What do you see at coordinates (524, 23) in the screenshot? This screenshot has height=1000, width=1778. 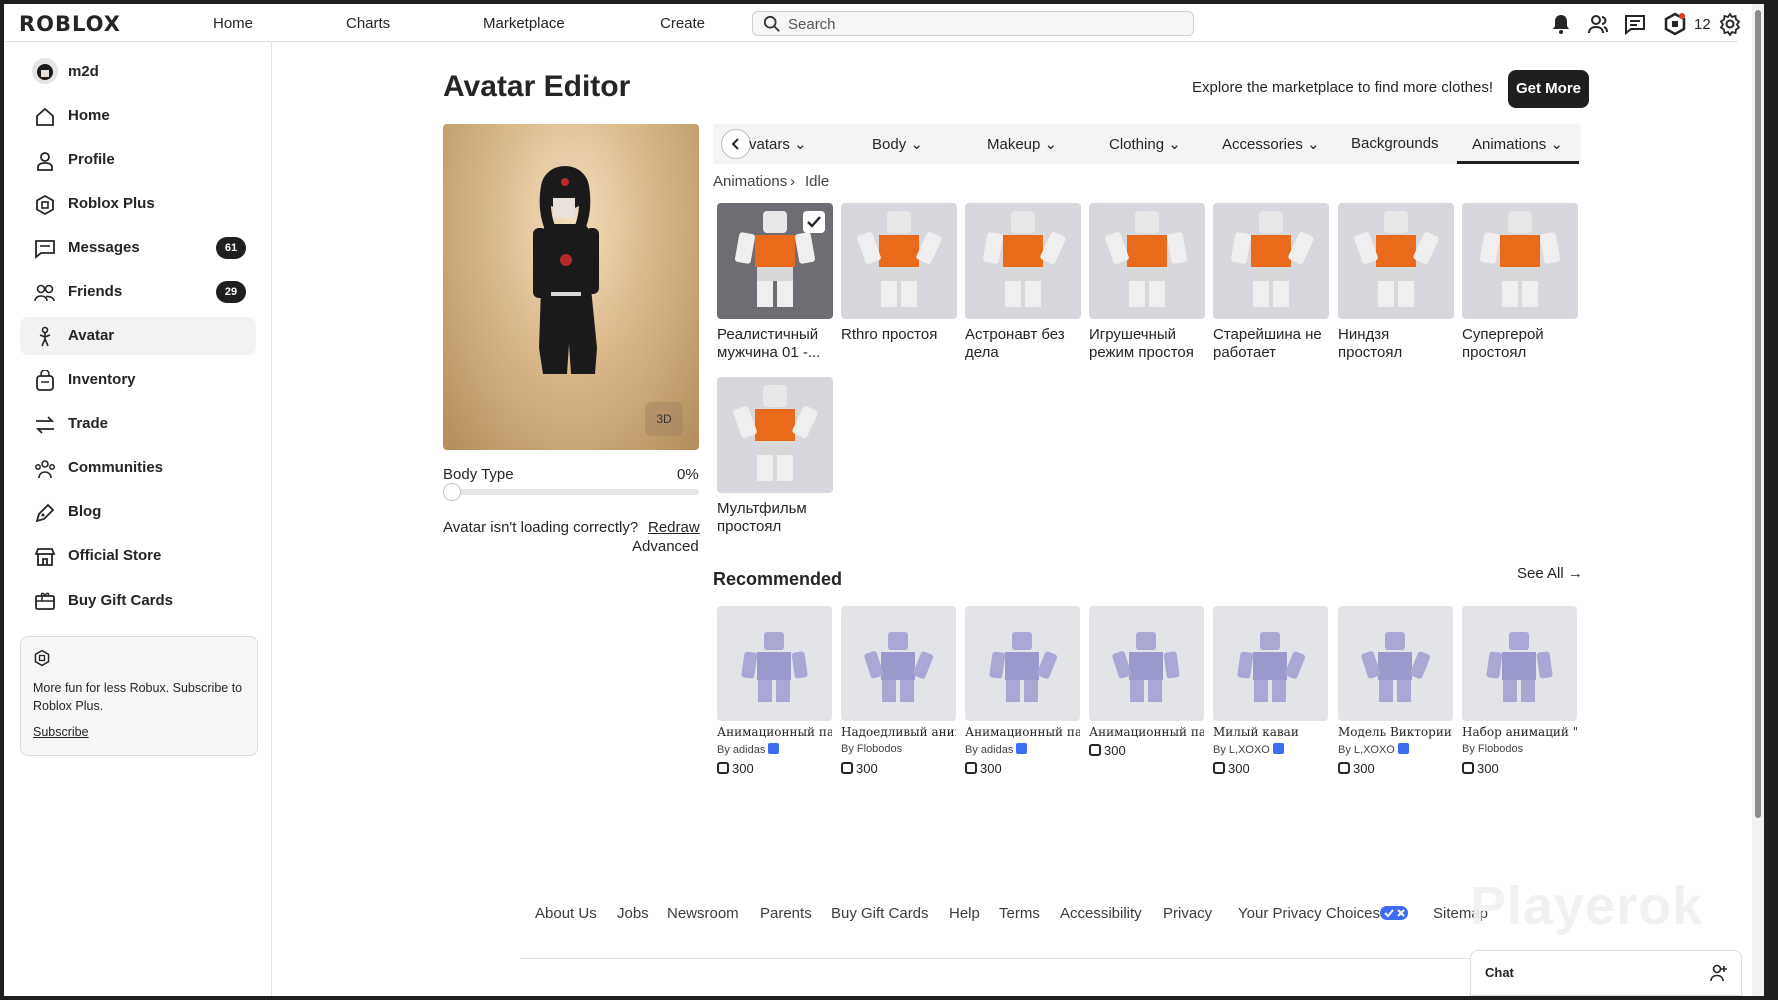 I see `nav-marketplace: Marketplace` at bounding box center [524, 23].